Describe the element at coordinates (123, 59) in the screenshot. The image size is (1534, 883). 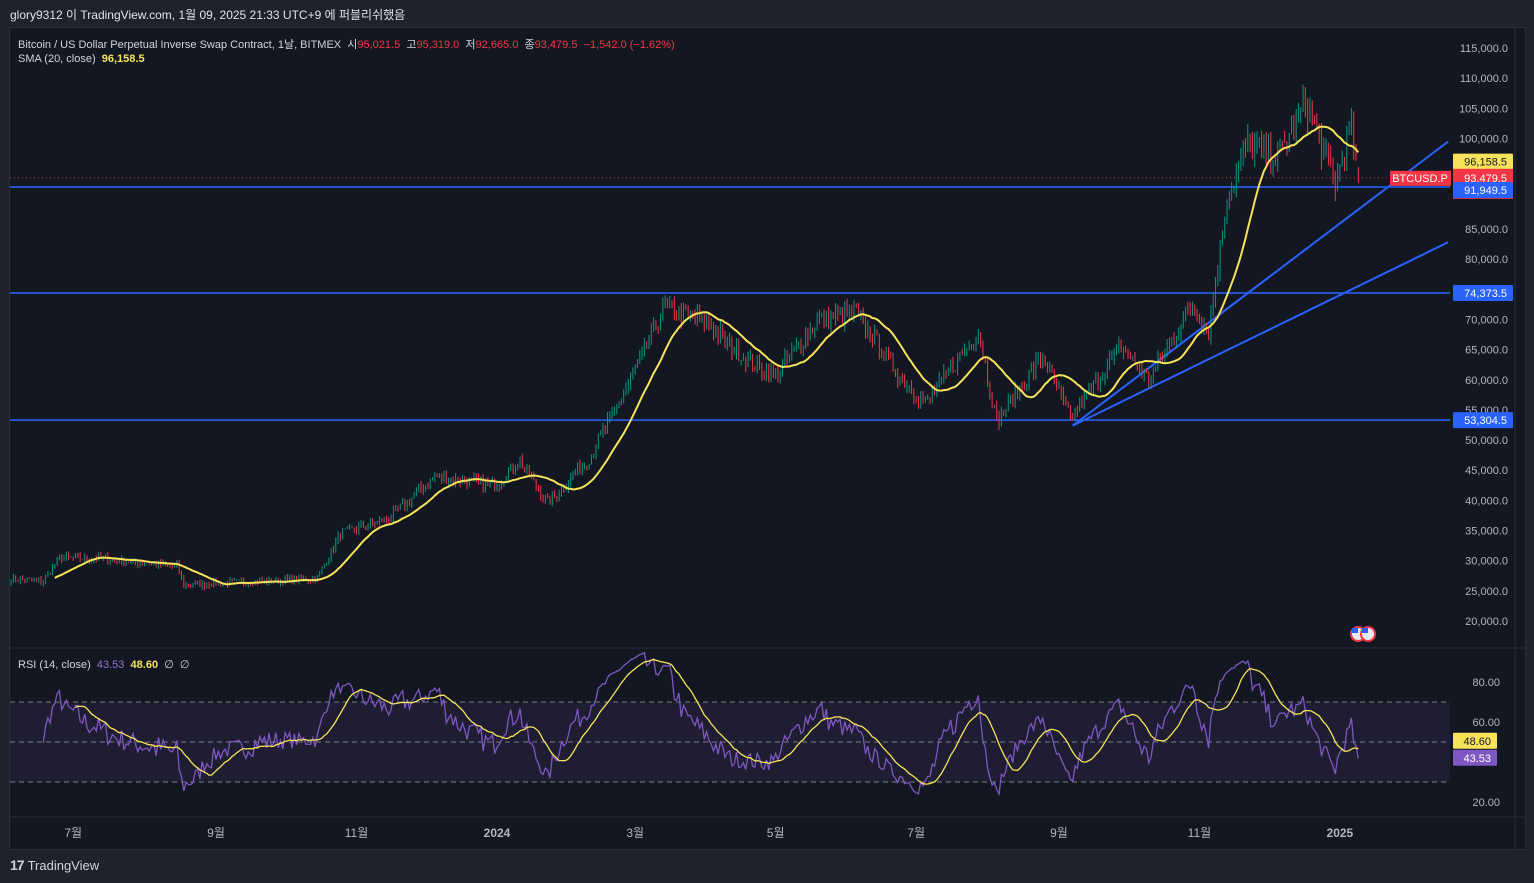
I see `sma-value: 96,158.5` at that location.